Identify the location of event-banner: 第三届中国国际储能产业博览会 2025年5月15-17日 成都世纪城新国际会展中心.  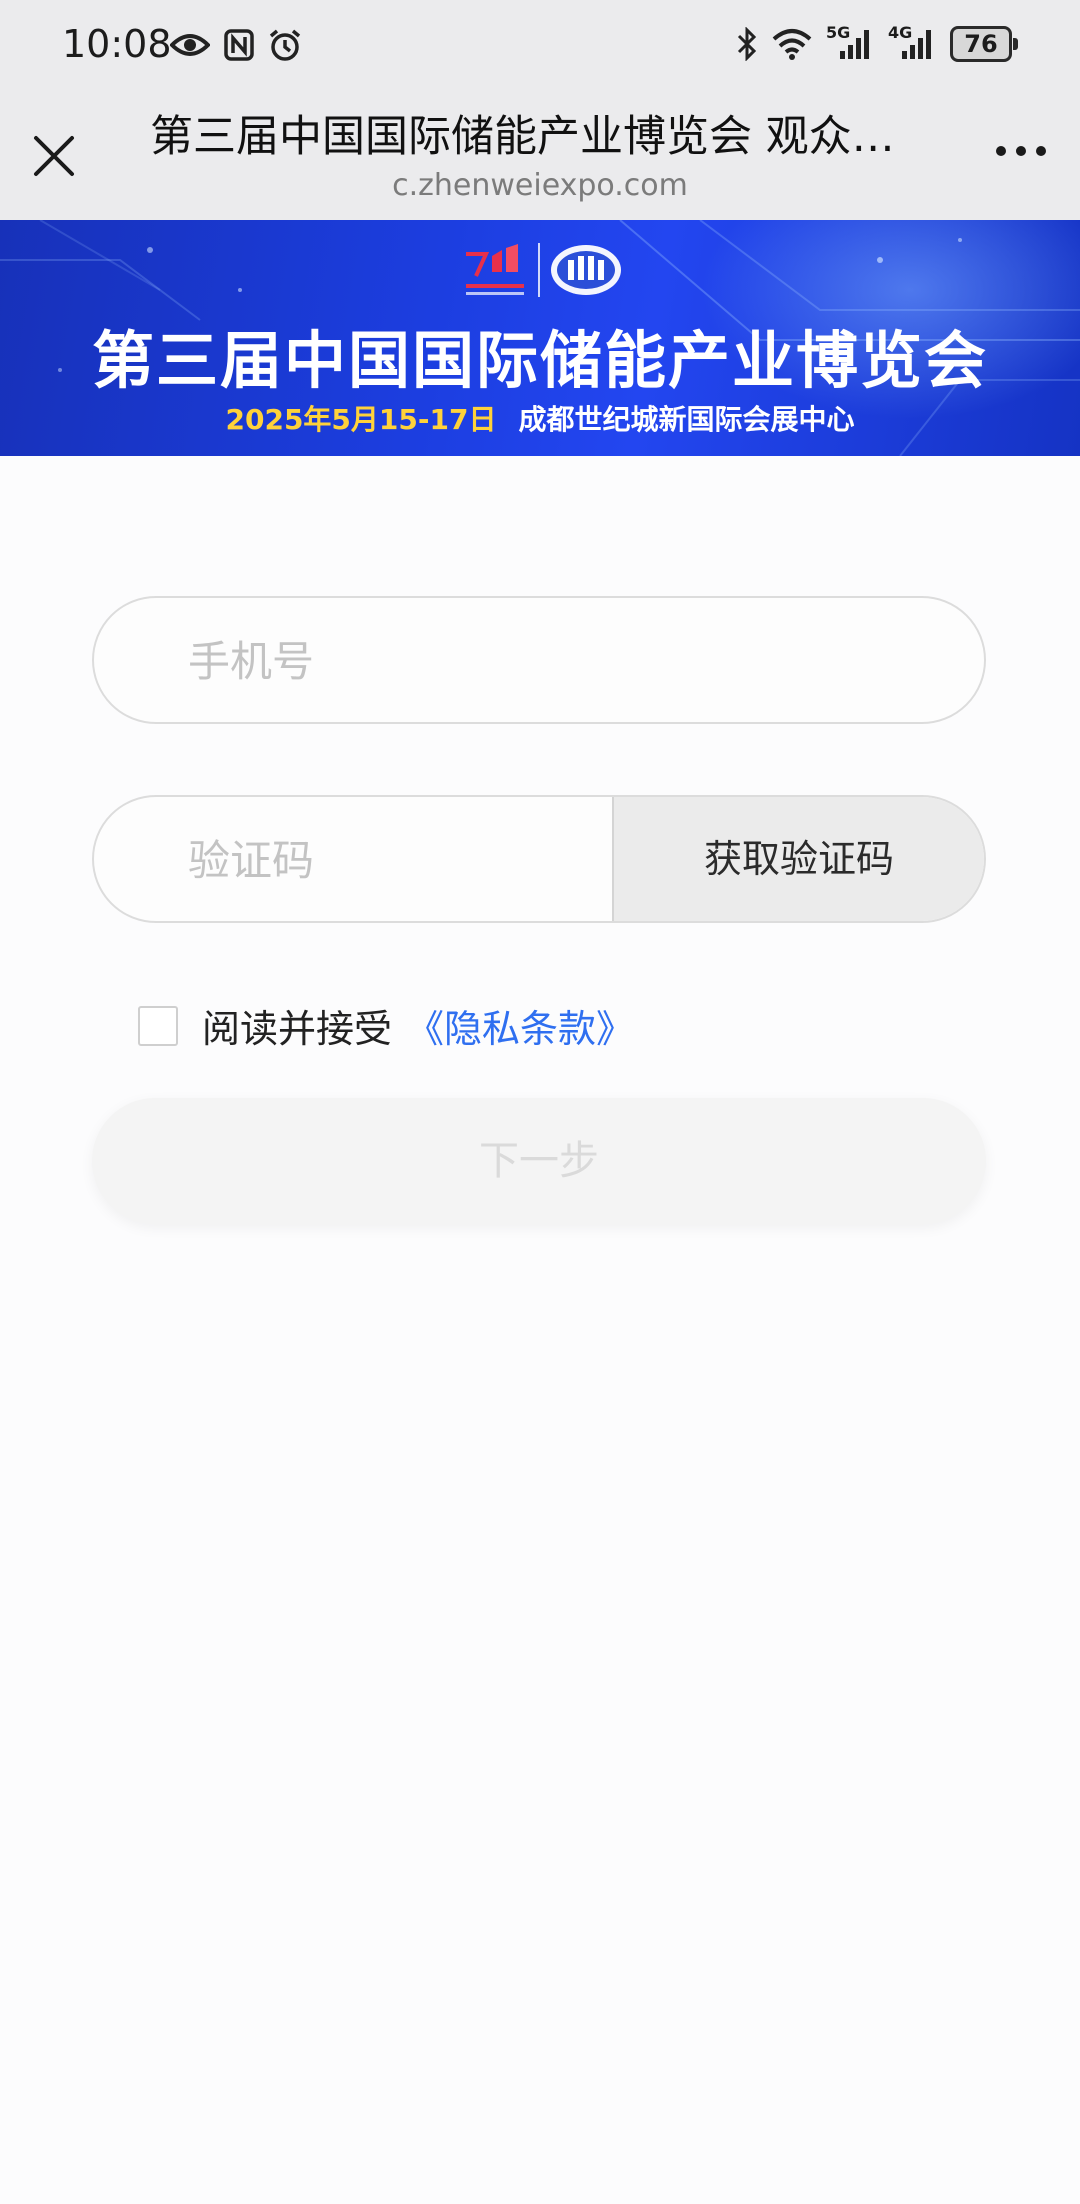
(540, 338).